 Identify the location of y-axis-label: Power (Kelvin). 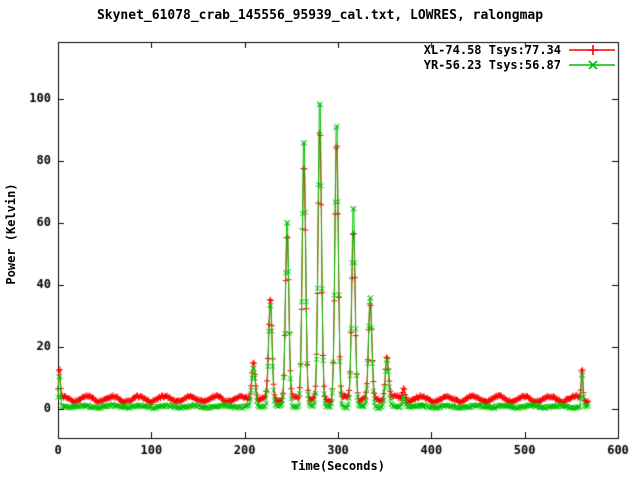
(11, 234).